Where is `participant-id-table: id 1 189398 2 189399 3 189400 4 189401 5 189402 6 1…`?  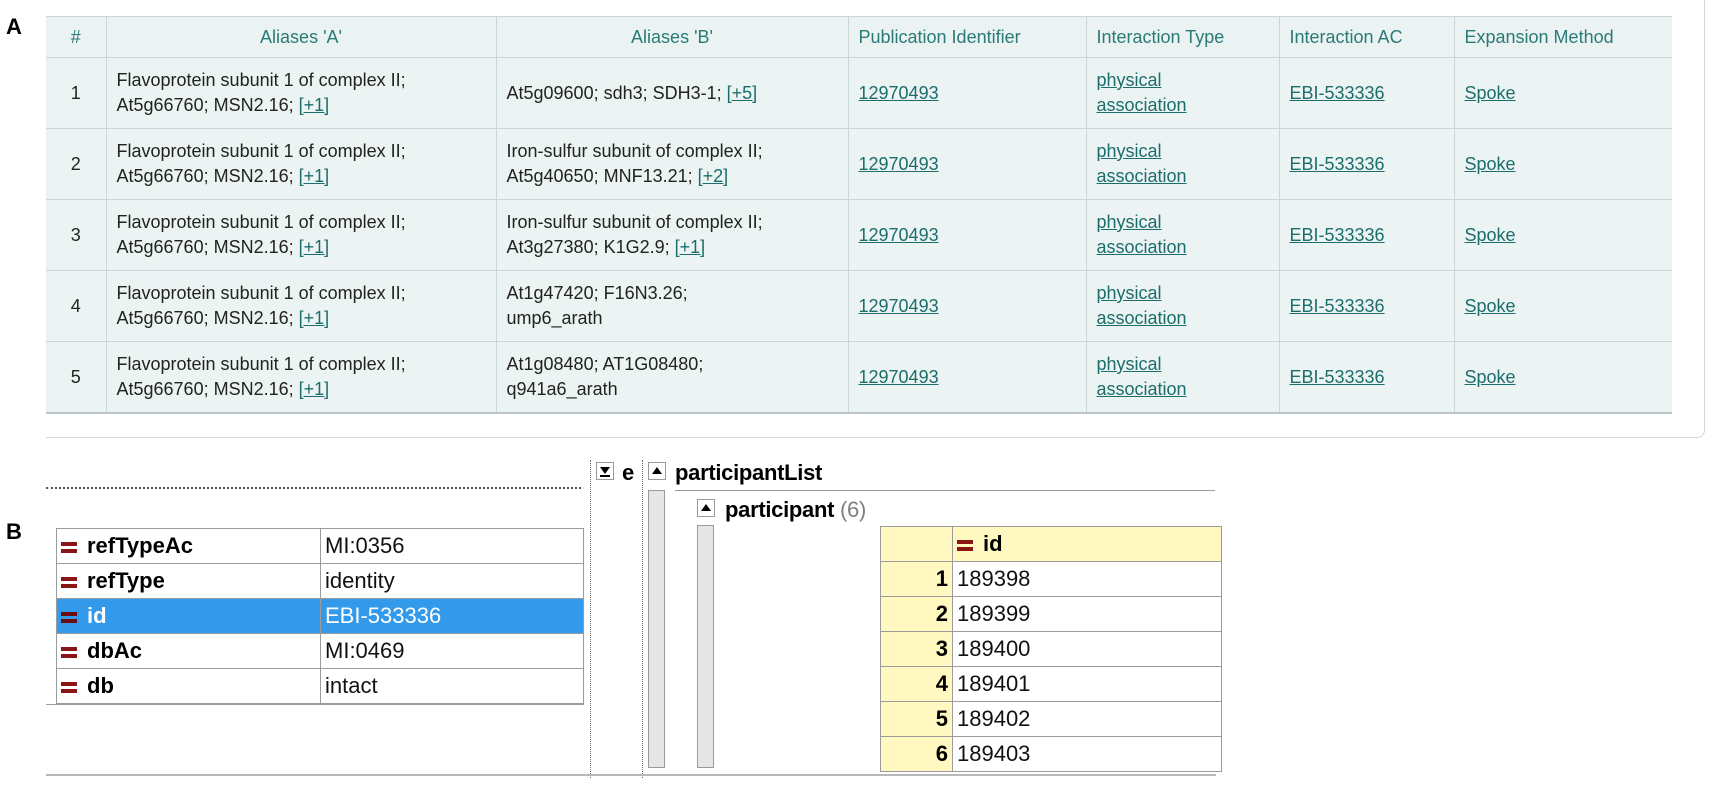 participant-id-table: id 1 189398 2 189399 3 189400 4 189401 5 189402 6 1… is located at coordinates (1051, 649).